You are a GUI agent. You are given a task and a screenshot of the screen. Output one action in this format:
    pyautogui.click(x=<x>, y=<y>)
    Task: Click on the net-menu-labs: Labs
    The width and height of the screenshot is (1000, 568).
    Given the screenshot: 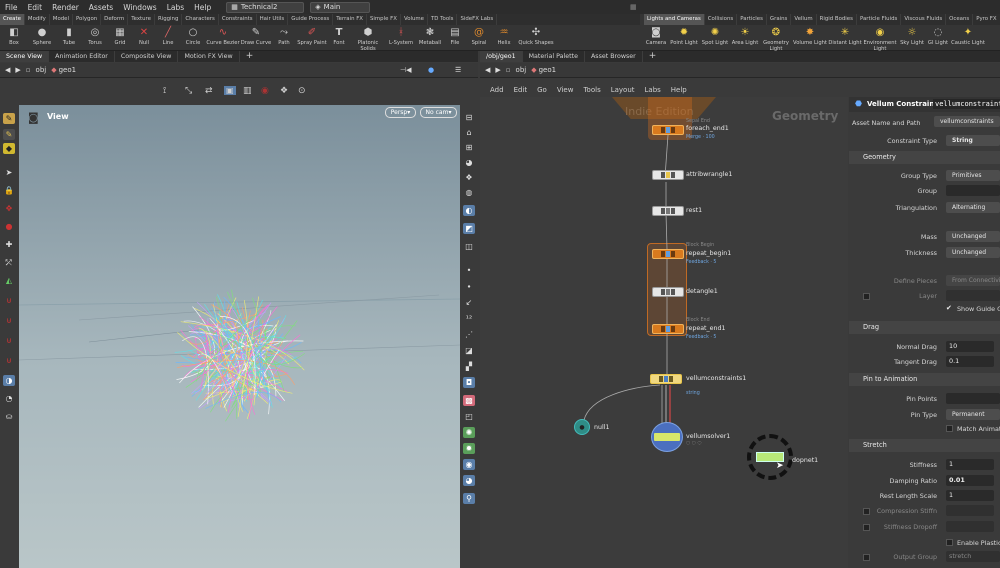 What is the action you would take?
    pyautogui.click(x=653, y=90)
    